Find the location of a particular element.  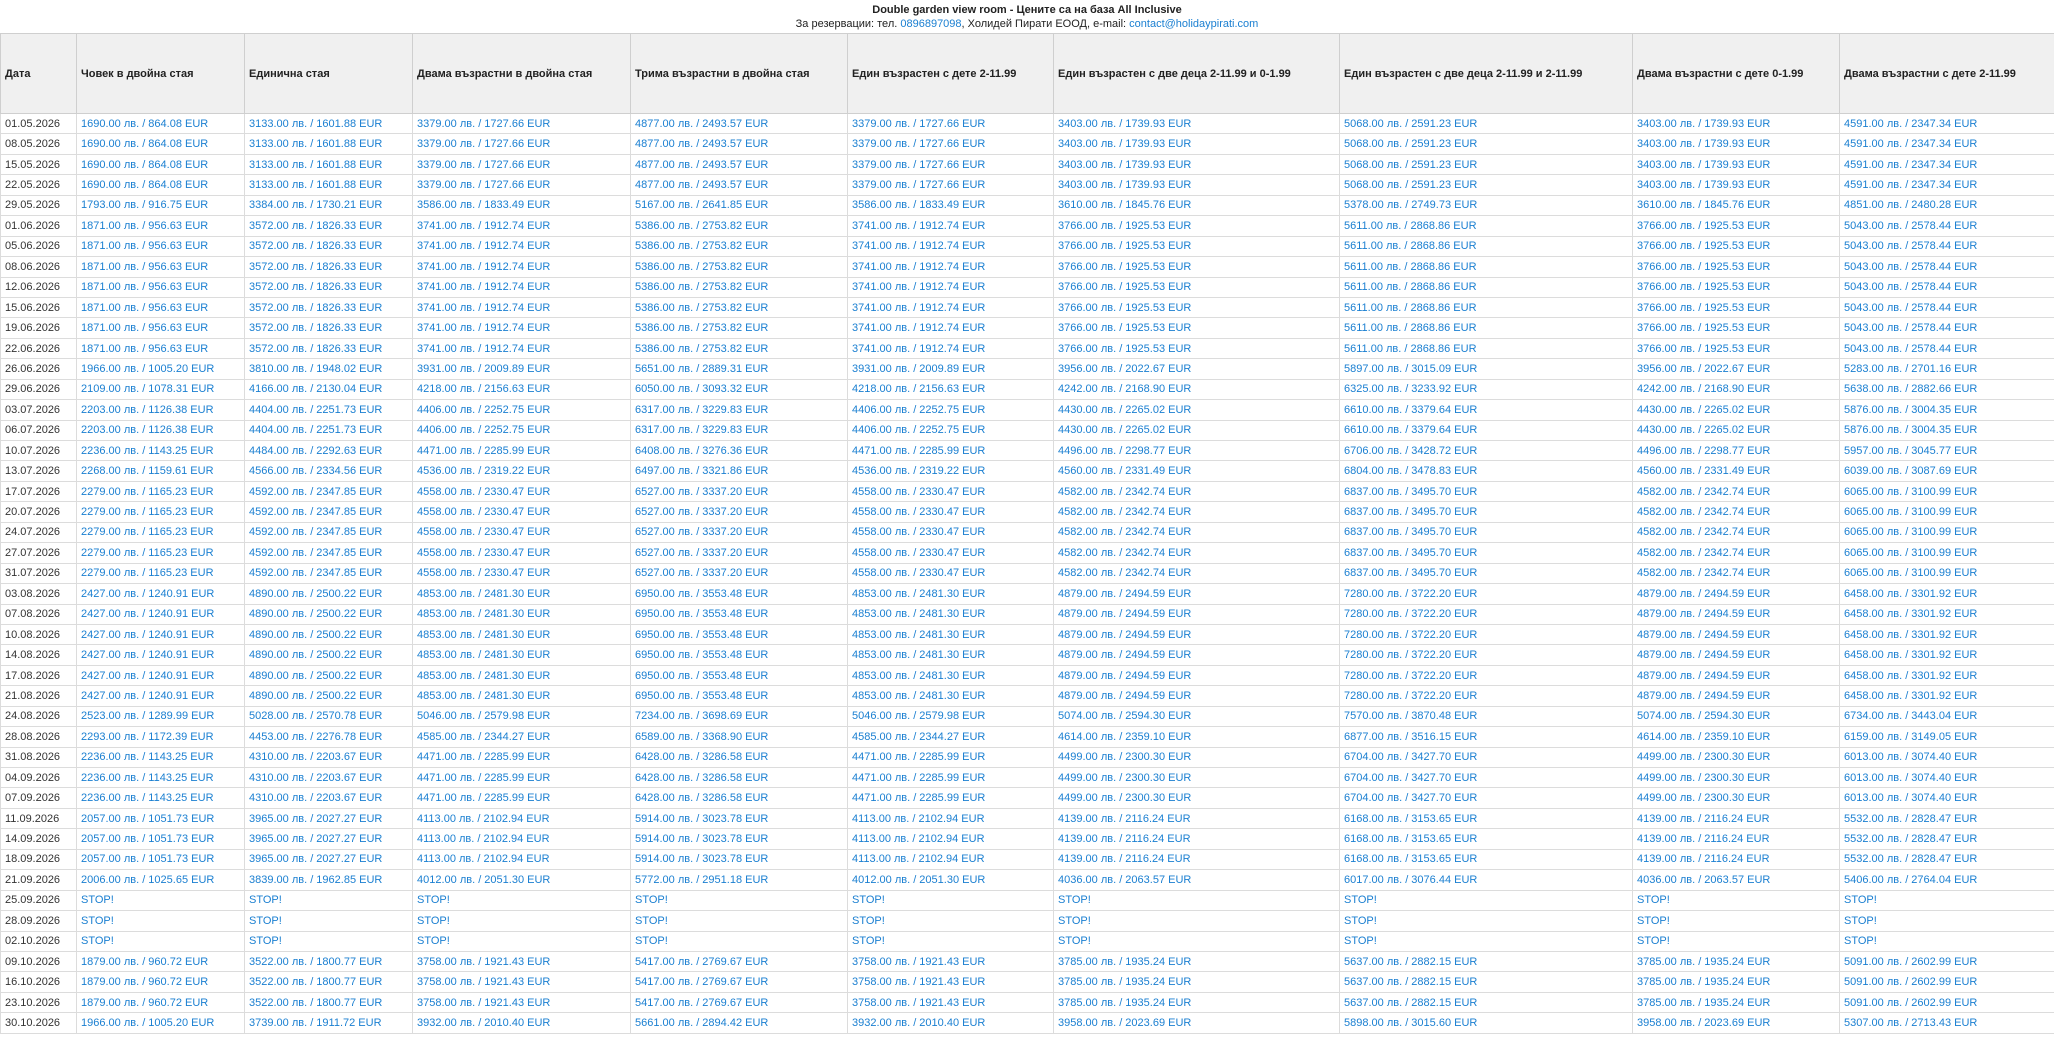

price-link: 4166.00 лв. / 2130.04 EUR is located at coordinates (328, 389).